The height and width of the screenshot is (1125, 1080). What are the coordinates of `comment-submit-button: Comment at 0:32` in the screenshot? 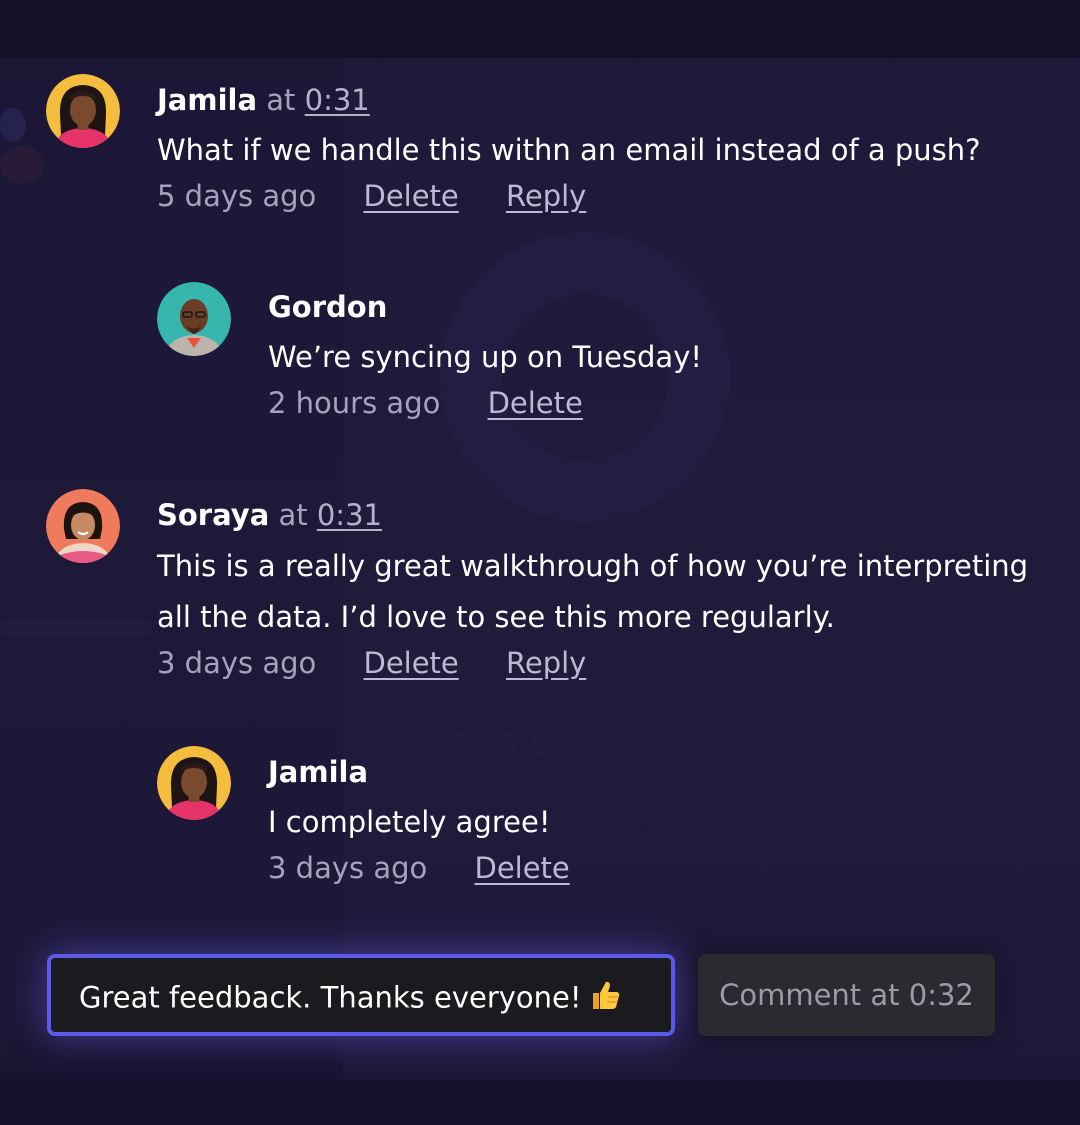 It's located at (846, 995).